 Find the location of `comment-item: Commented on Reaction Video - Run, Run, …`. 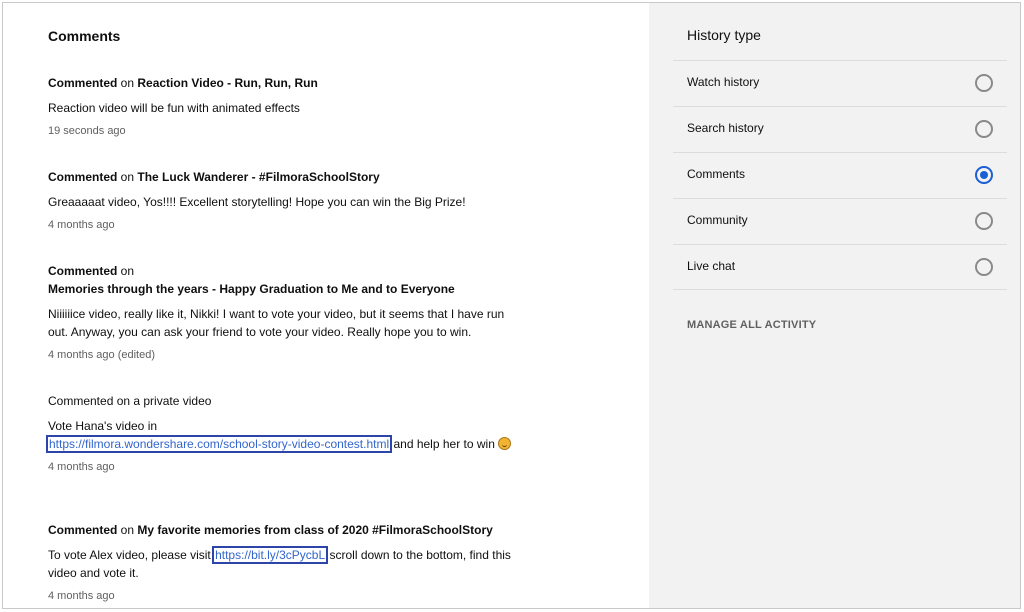

comment-item: Commented on Reaction Video - Run, Run, … is located at coordinates (283, 106).